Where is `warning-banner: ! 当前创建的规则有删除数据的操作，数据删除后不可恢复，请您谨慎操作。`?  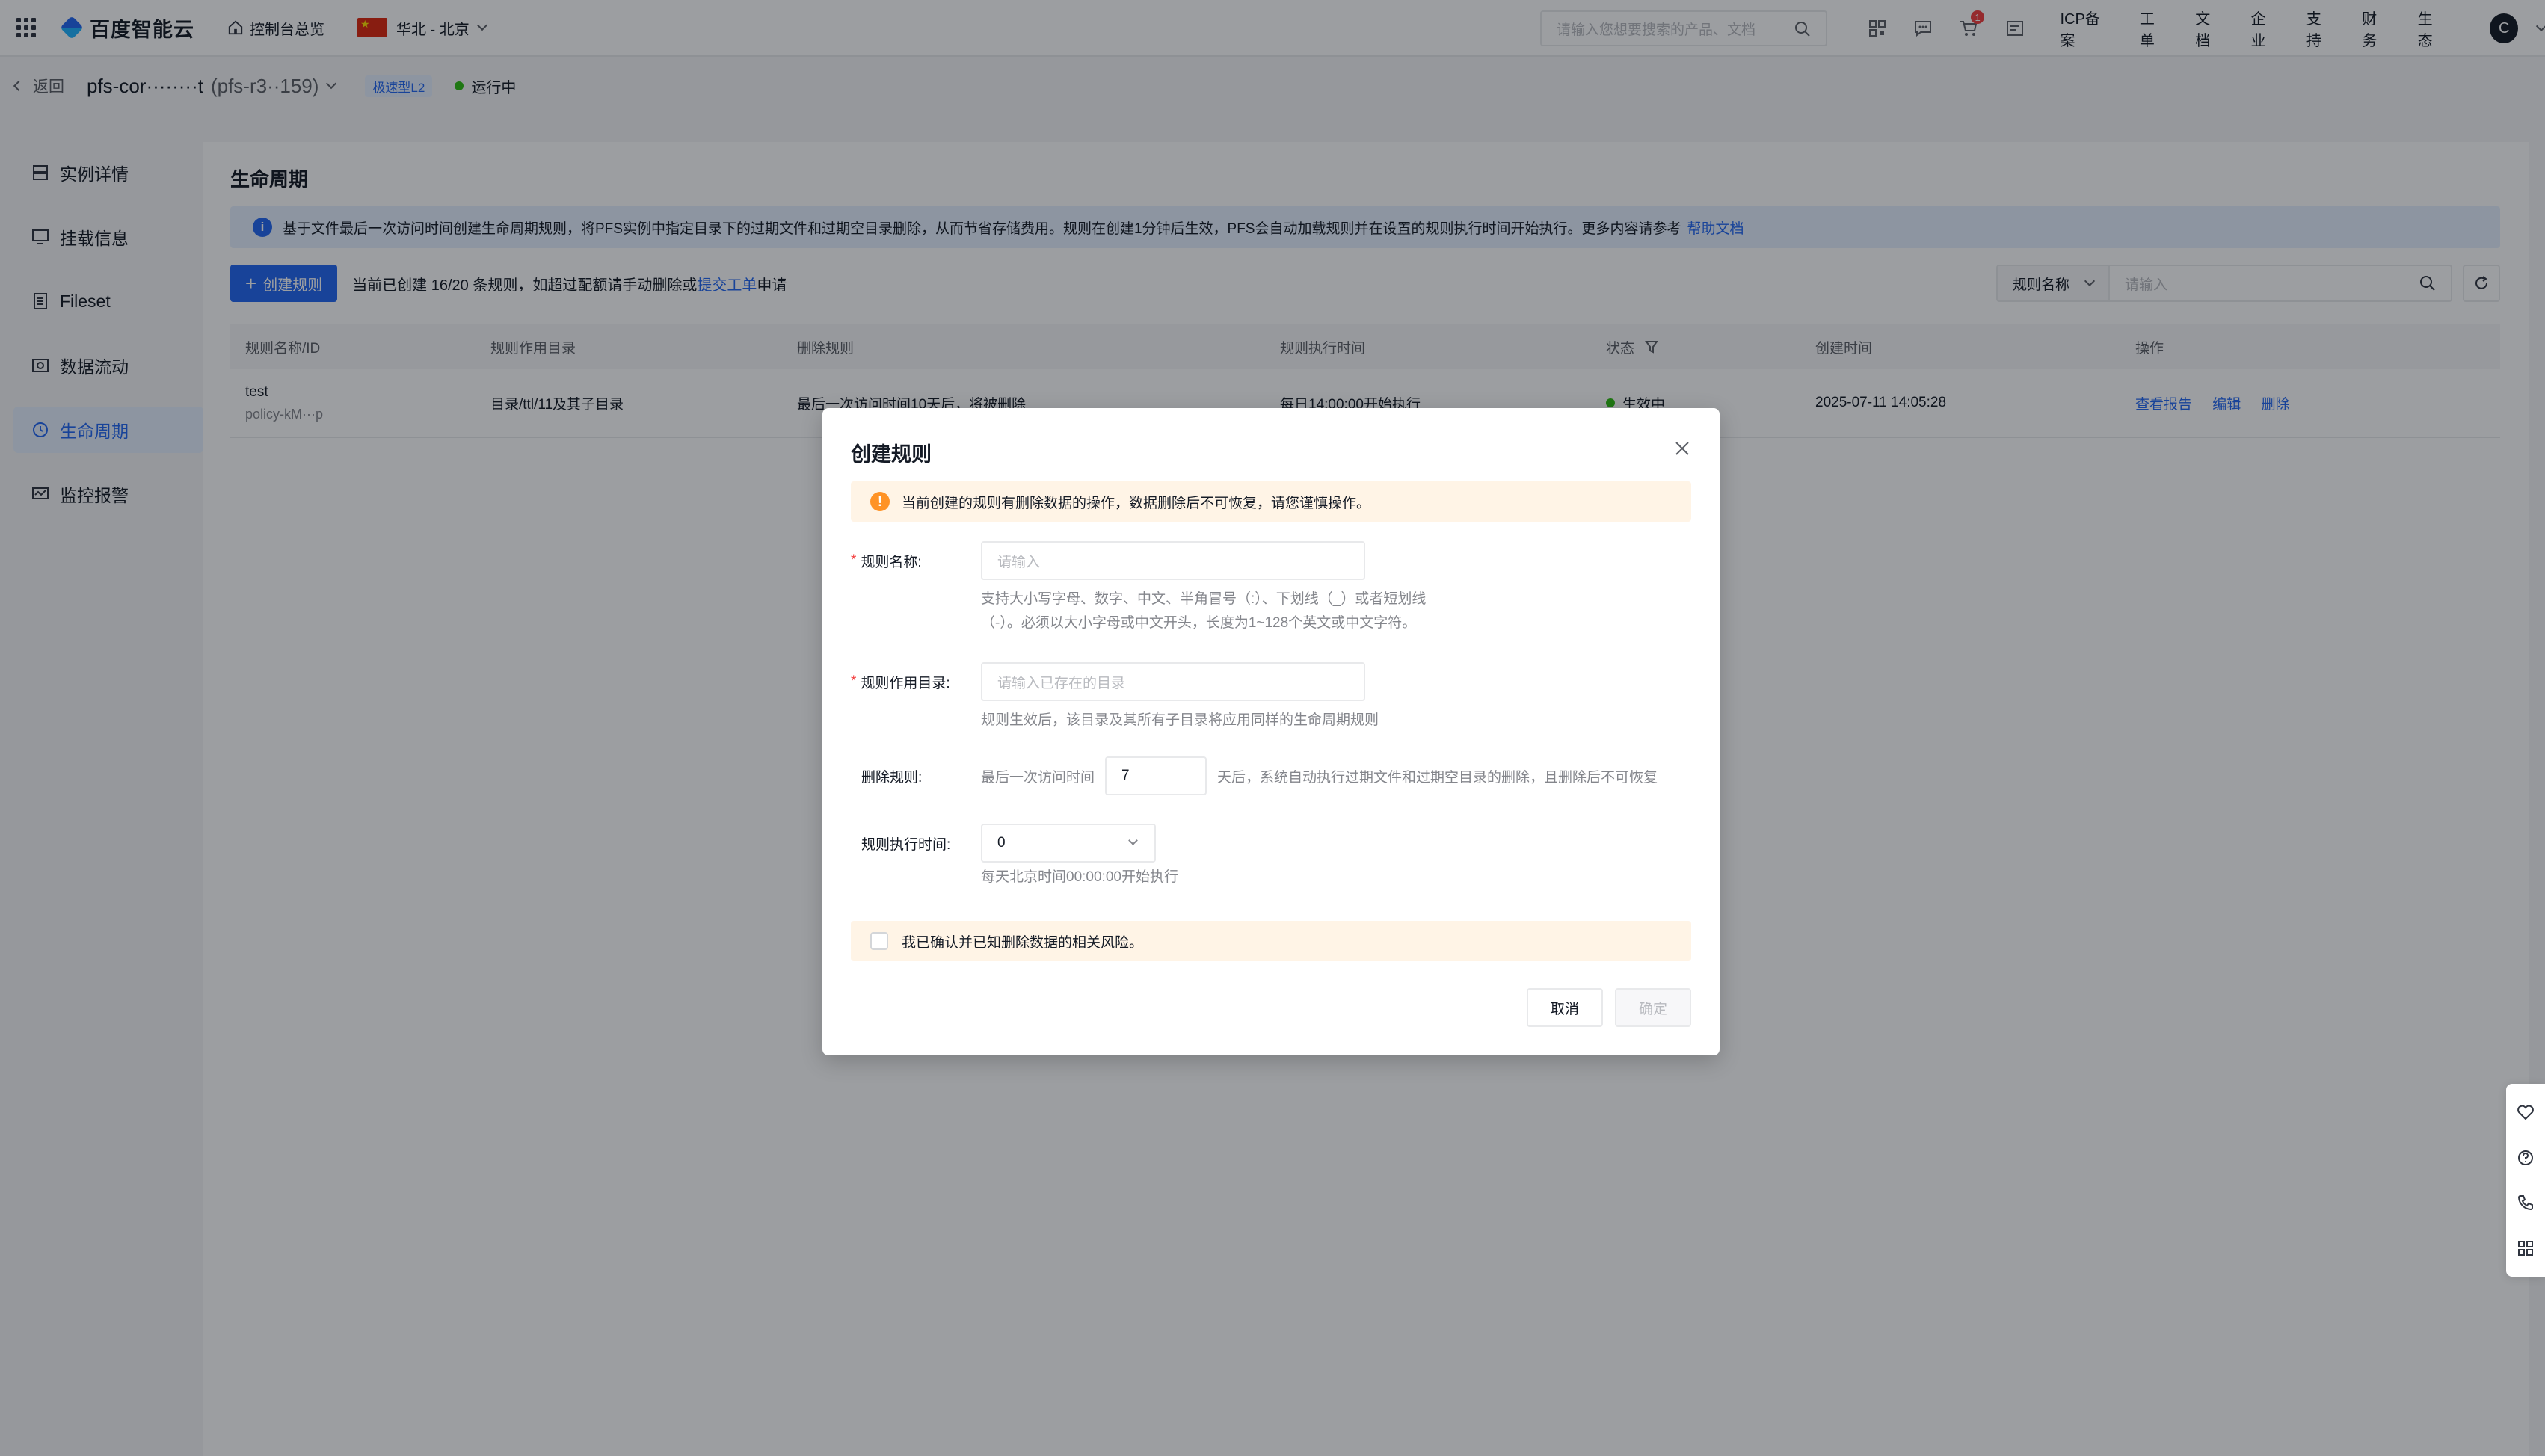 warning-banner: ! 当前创建的规则有删除数据的操作，数据删除后不可恢复，请您谨慎操作。 is located at coordinates (1271, 501).